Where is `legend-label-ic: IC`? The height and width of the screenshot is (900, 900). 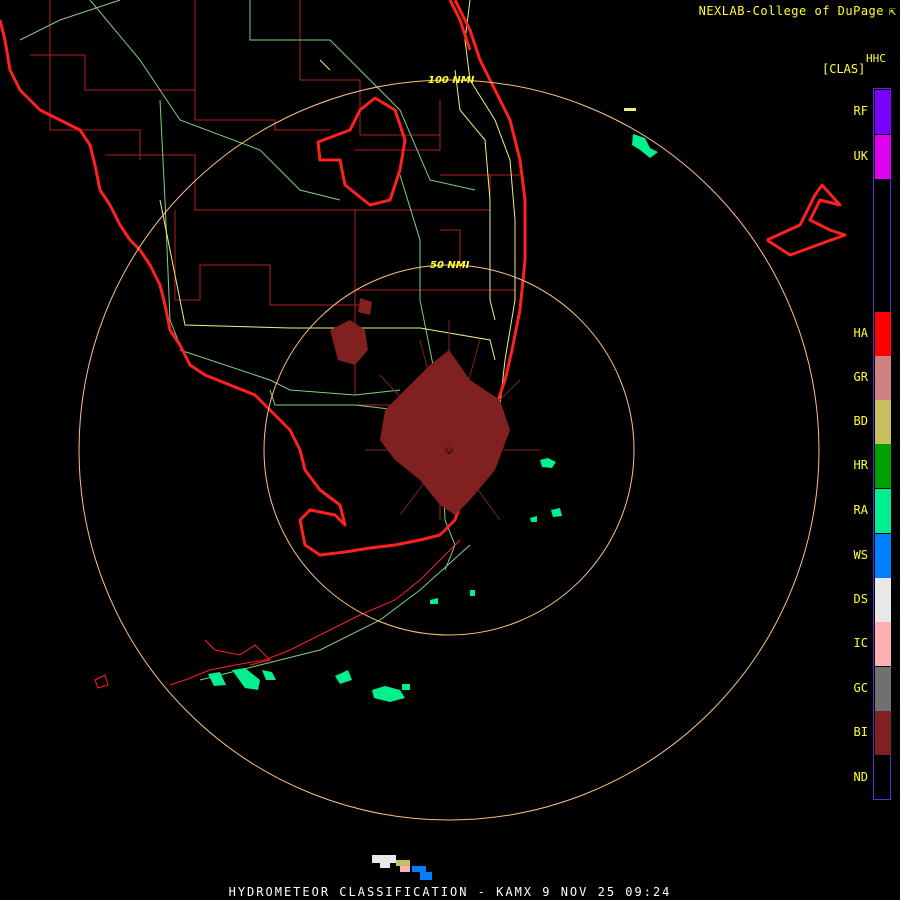
legend-label-ic: IC is located at coordinates (860, 643).